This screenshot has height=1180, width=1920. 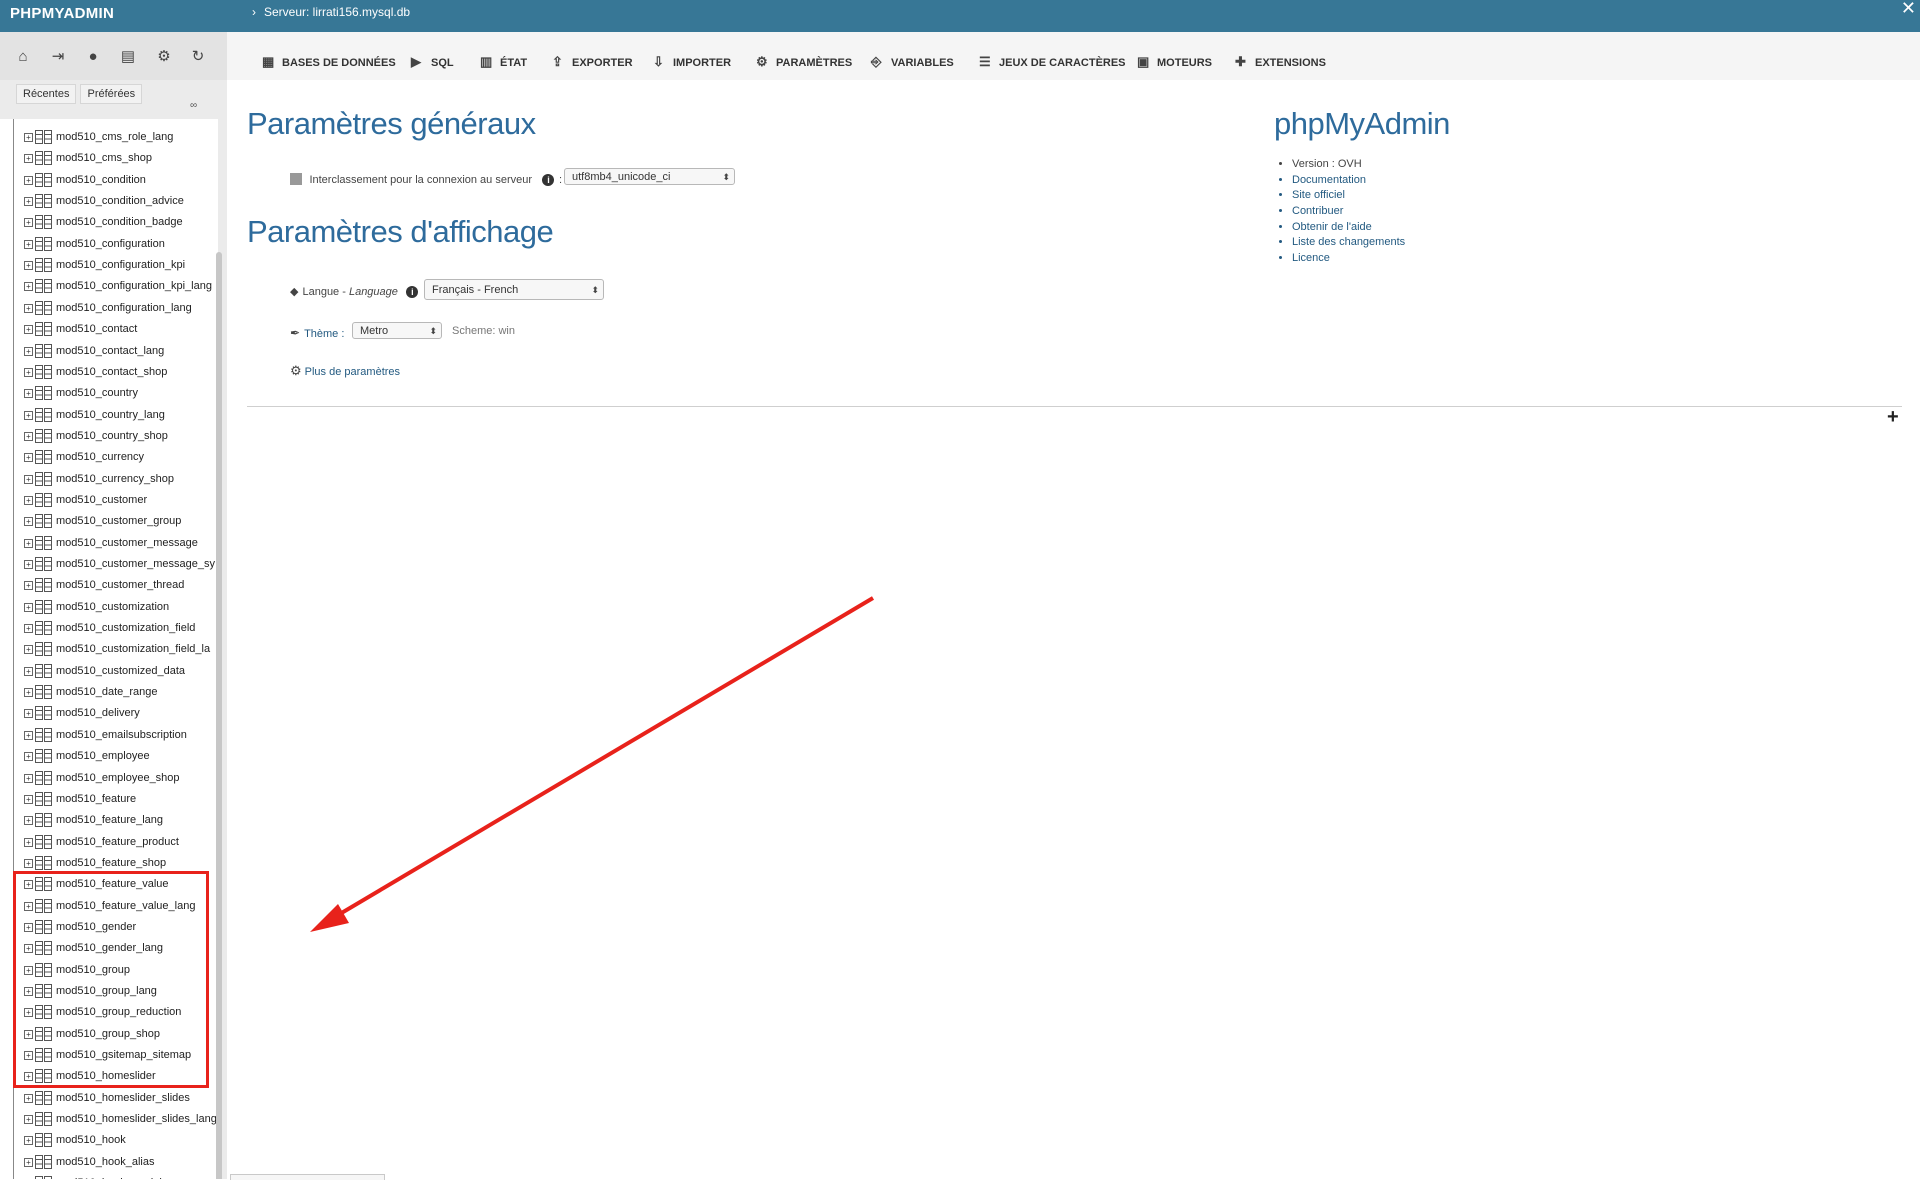 What do you see at coordinates (503, 62) in the screenshot?
I see `tab-status: ▥ ÉTAT` at bounding box center [503, 62].